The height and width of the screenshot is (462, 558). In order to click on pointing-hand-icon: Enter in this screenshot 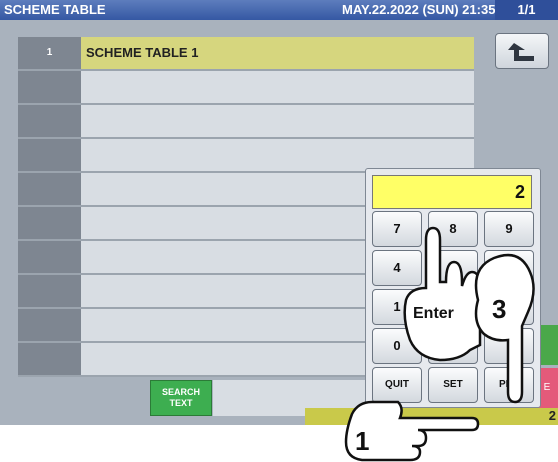, I will do `click(442, 294)`.